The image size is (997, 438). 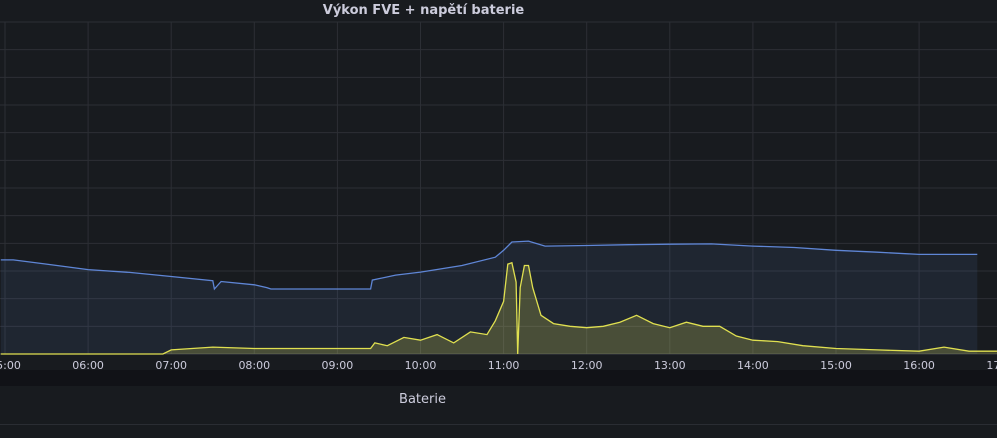 I want to click on battery-panel: Baterie, so click(x=498, y=412).